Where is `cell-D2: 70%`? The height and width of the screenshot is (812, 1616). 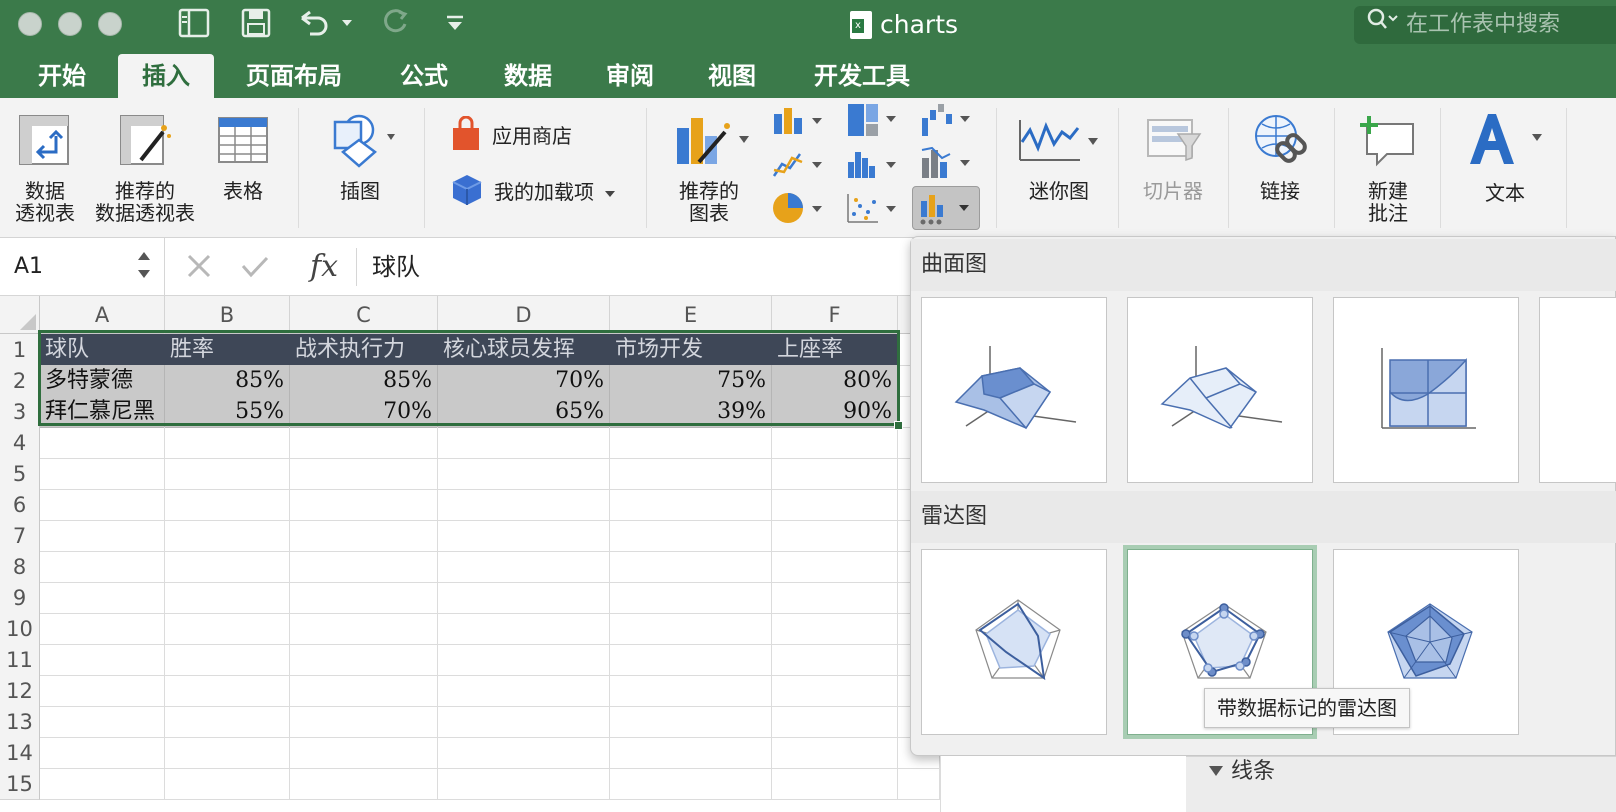
cell-D2: 70% is located at coordinates (524, 381).